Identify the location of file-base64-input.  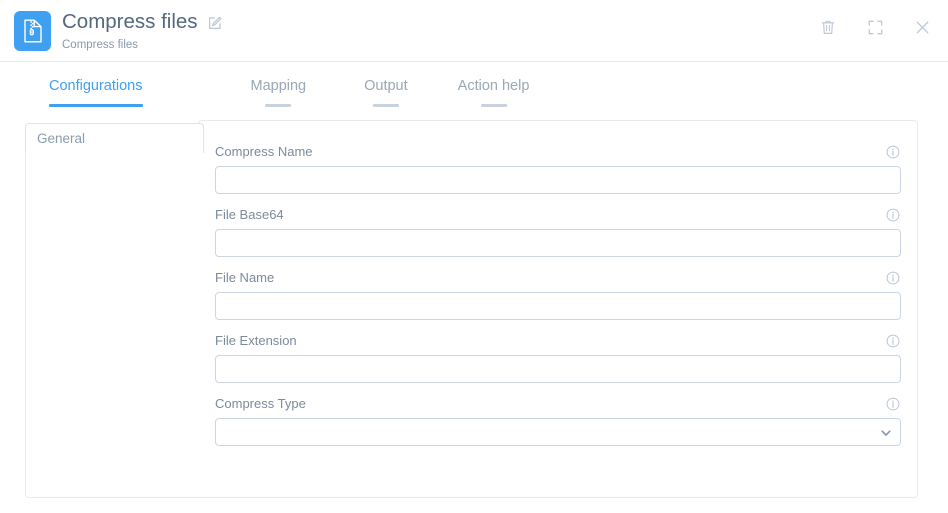
(558, 243).